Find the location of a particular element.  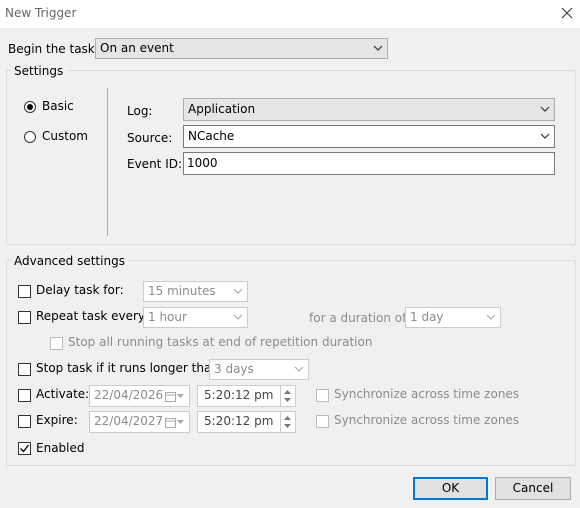

title-bar is located at coordinates (290, 14).